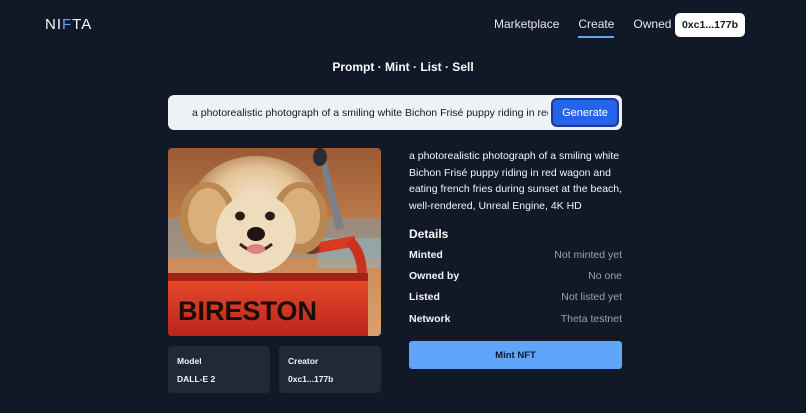 Image resolution: width=806 pixels, height=413 pixels. I want to click on detail-value: Not minted yet, so click(588, 255).